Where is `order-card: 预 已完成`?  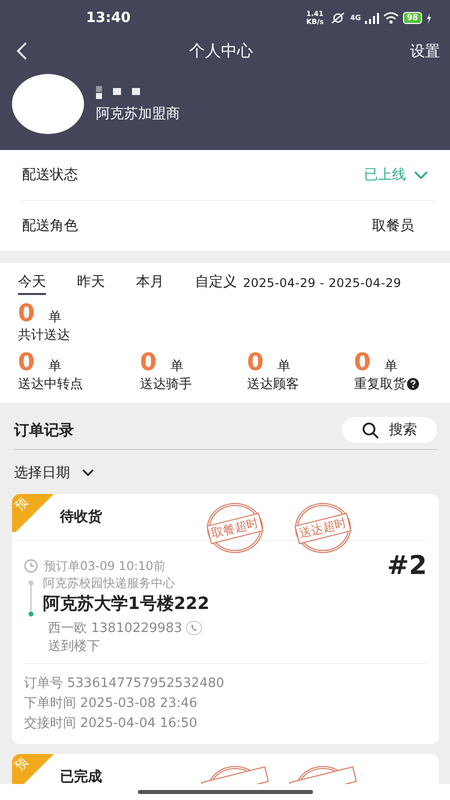
order-card: 预 已完成 is located at coordinates (225, 769).